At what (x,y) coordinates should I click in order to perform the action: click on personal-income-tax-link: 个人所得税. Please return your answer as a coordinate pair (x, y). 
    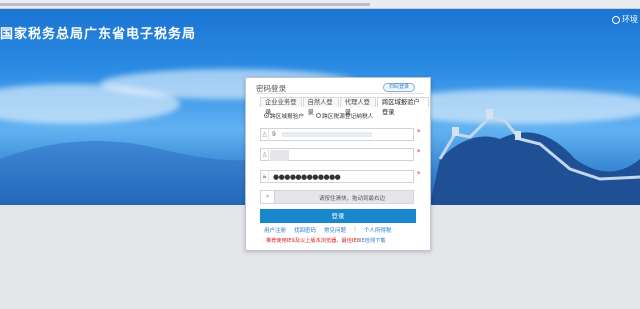
    Looking at the image, I should click on (378, 230).